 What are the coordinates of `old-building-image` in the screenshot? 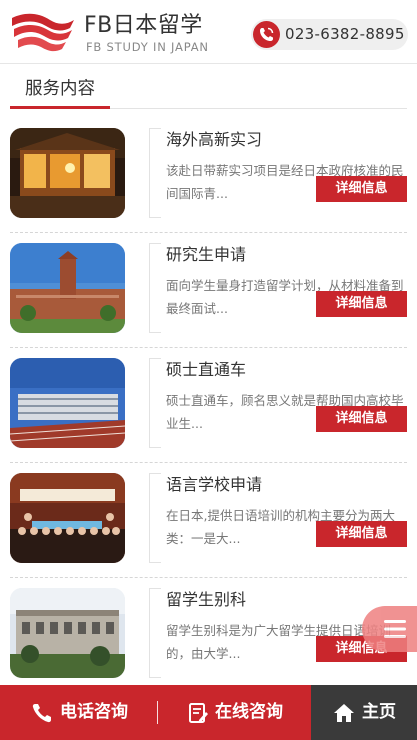 It's located at (67, 633).